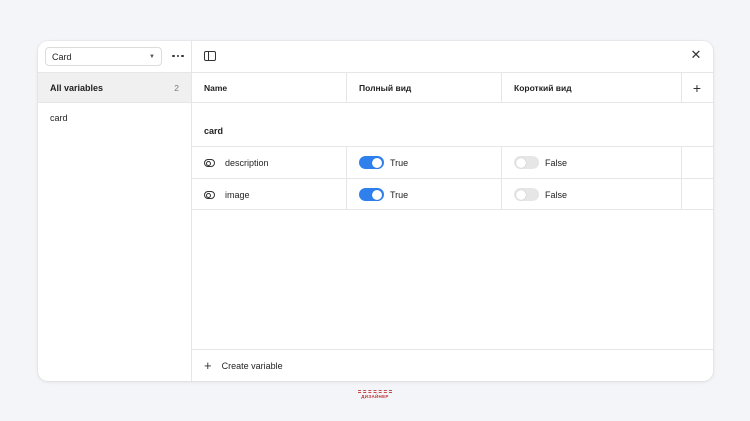  I want to click on watermark-stripes, so click(375, 391).